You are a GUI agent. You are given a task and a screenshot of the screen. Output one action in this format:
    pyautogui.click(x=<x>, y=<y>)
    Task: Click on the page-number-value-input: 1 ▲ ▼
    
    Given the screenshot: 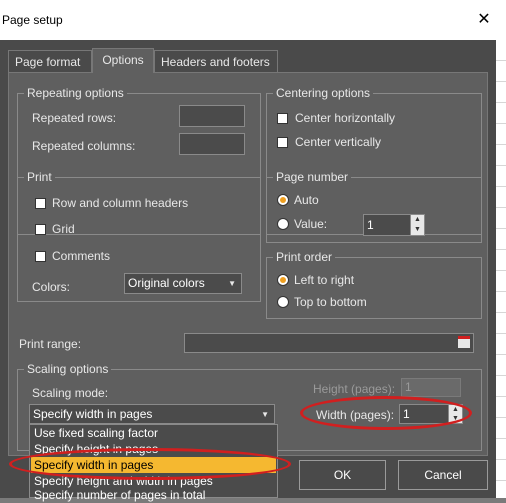 What is the action you would take?
    pyautogui.click(x=394, y=225)
    